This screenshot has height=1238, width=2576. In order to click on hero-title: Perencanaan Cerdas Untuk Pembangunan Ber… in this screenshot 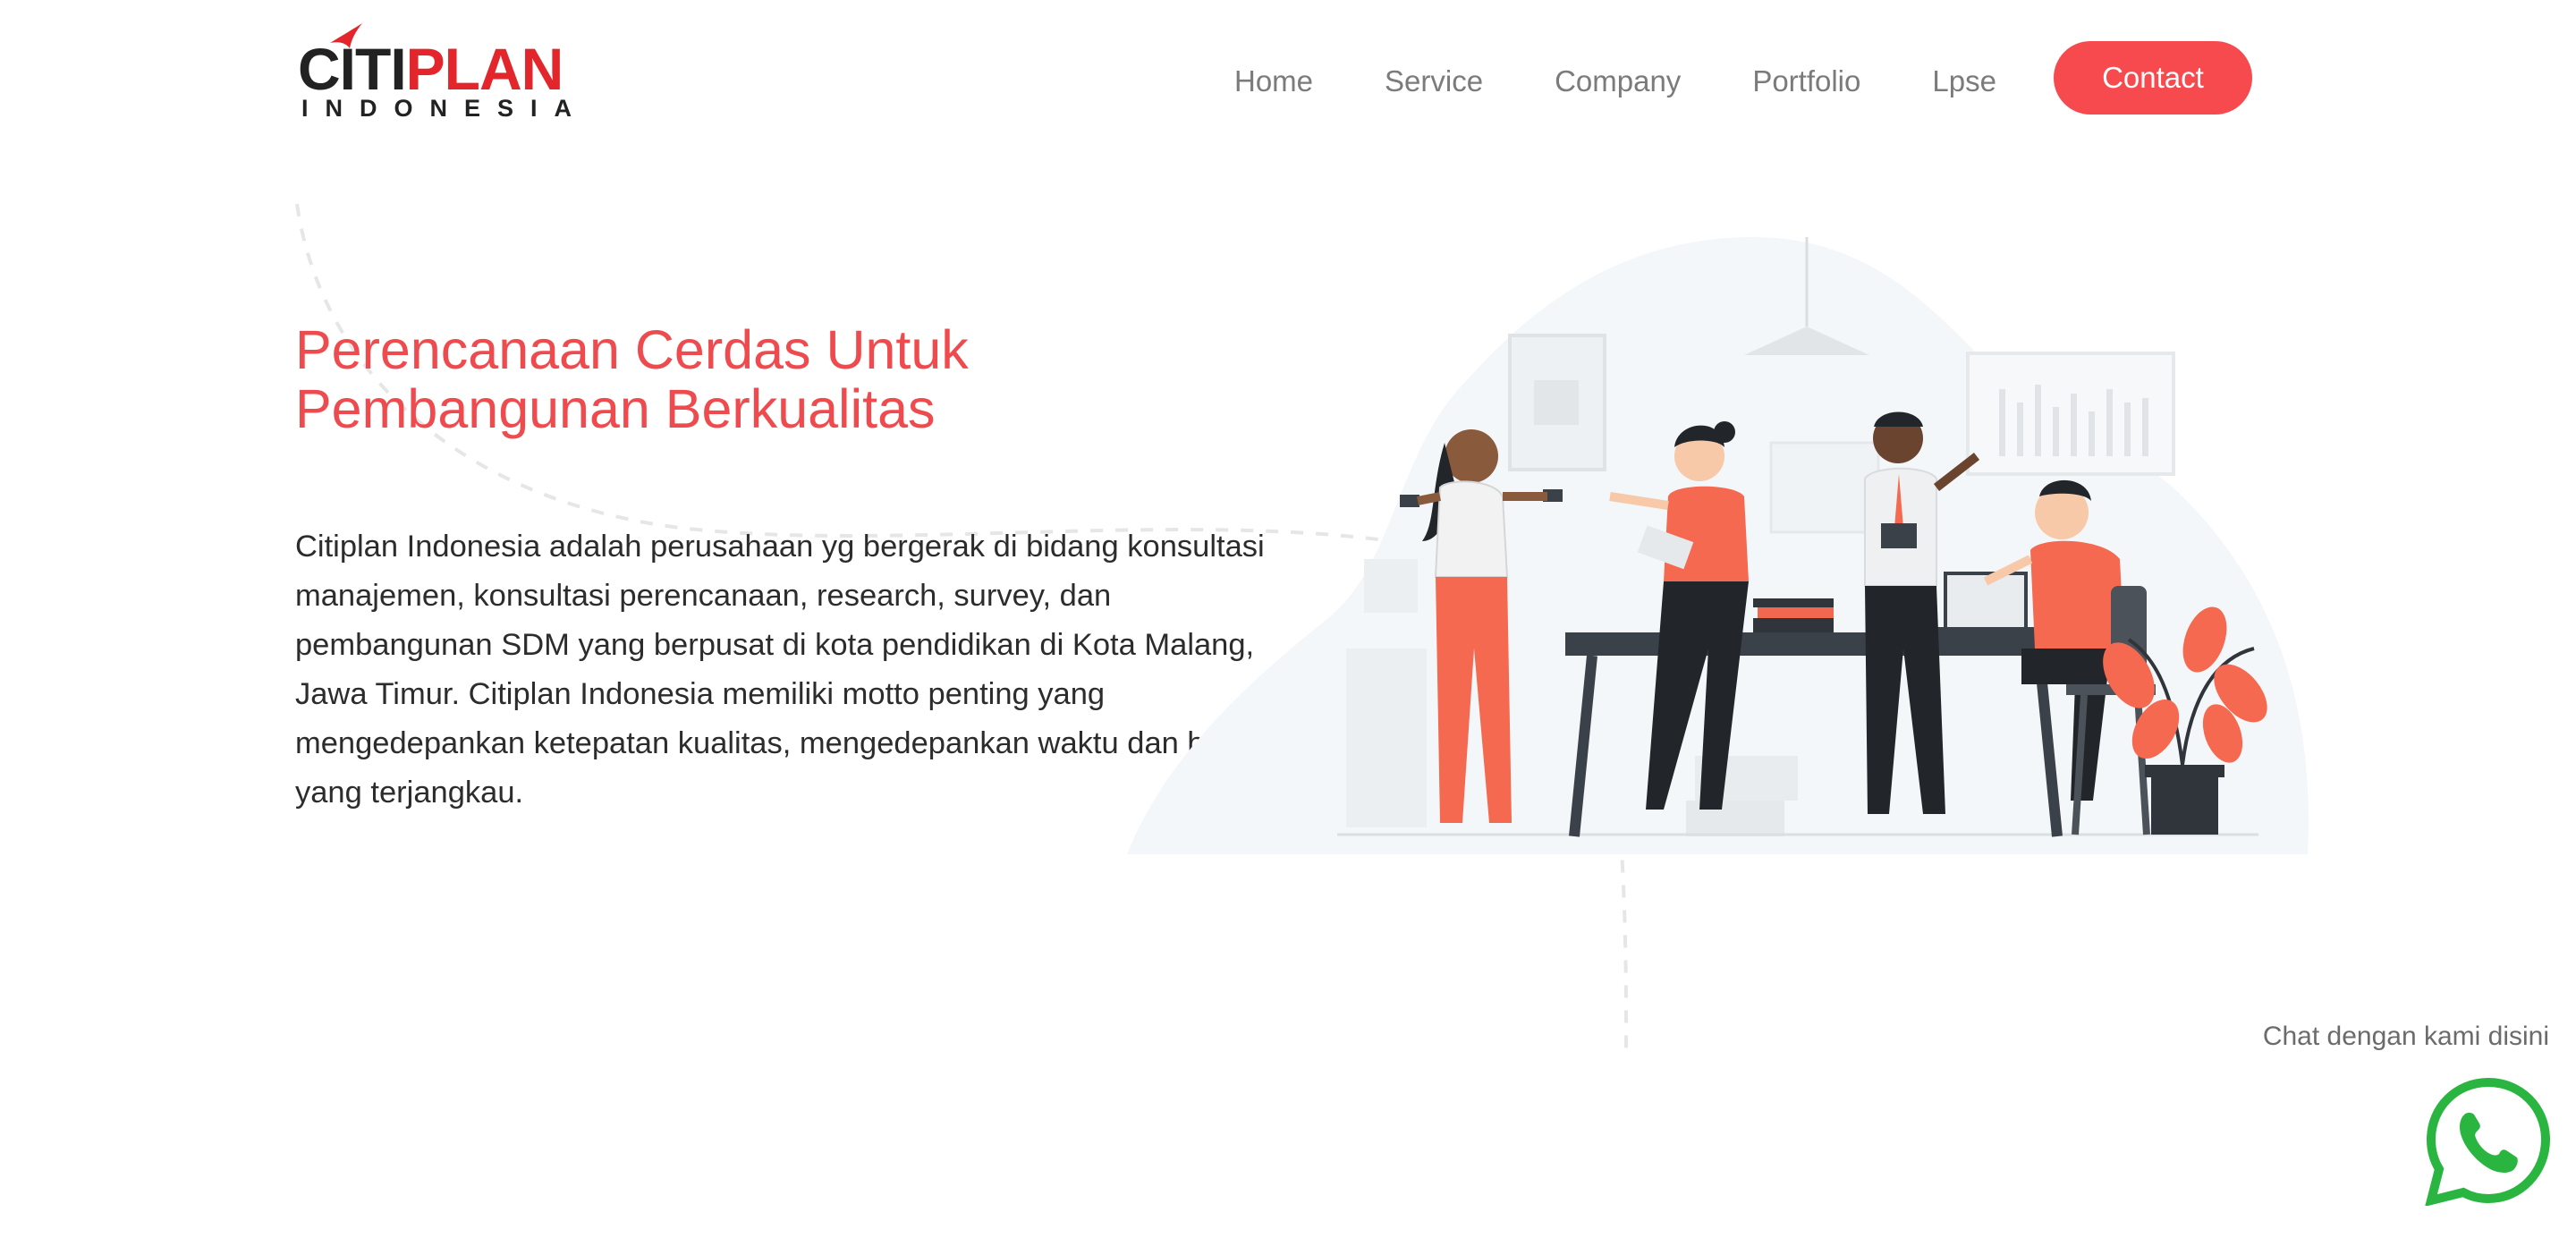, I will do `click(697, 379)`.